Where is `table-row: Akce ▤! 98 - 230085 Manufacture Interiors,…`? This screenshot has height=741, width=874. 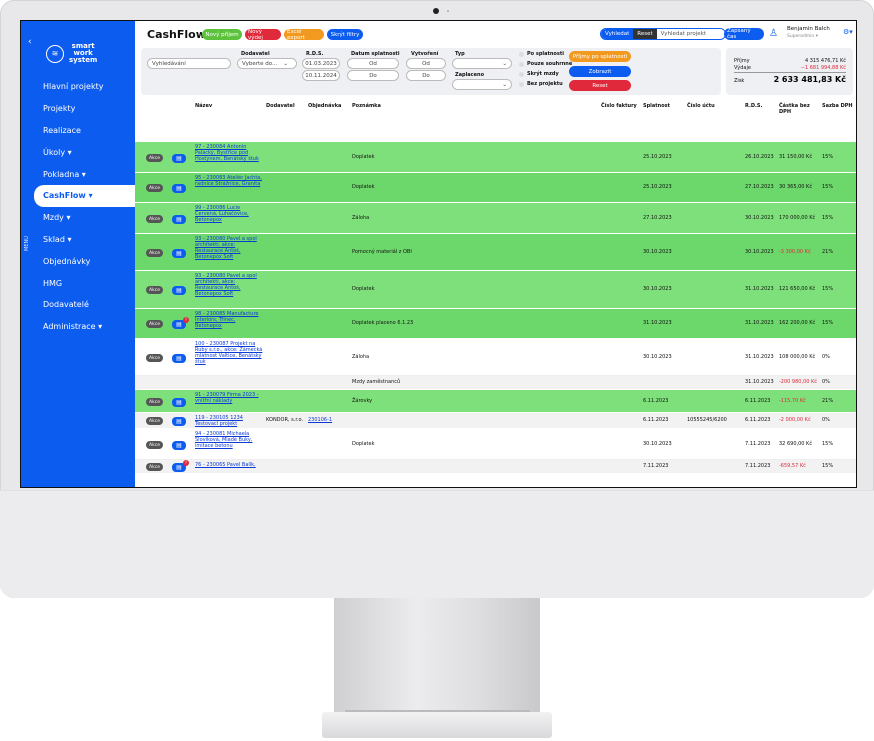 table-row: Akce ▤! 98 - 230085 Manufacture Interiors,… is located at coordinates (495, 324).